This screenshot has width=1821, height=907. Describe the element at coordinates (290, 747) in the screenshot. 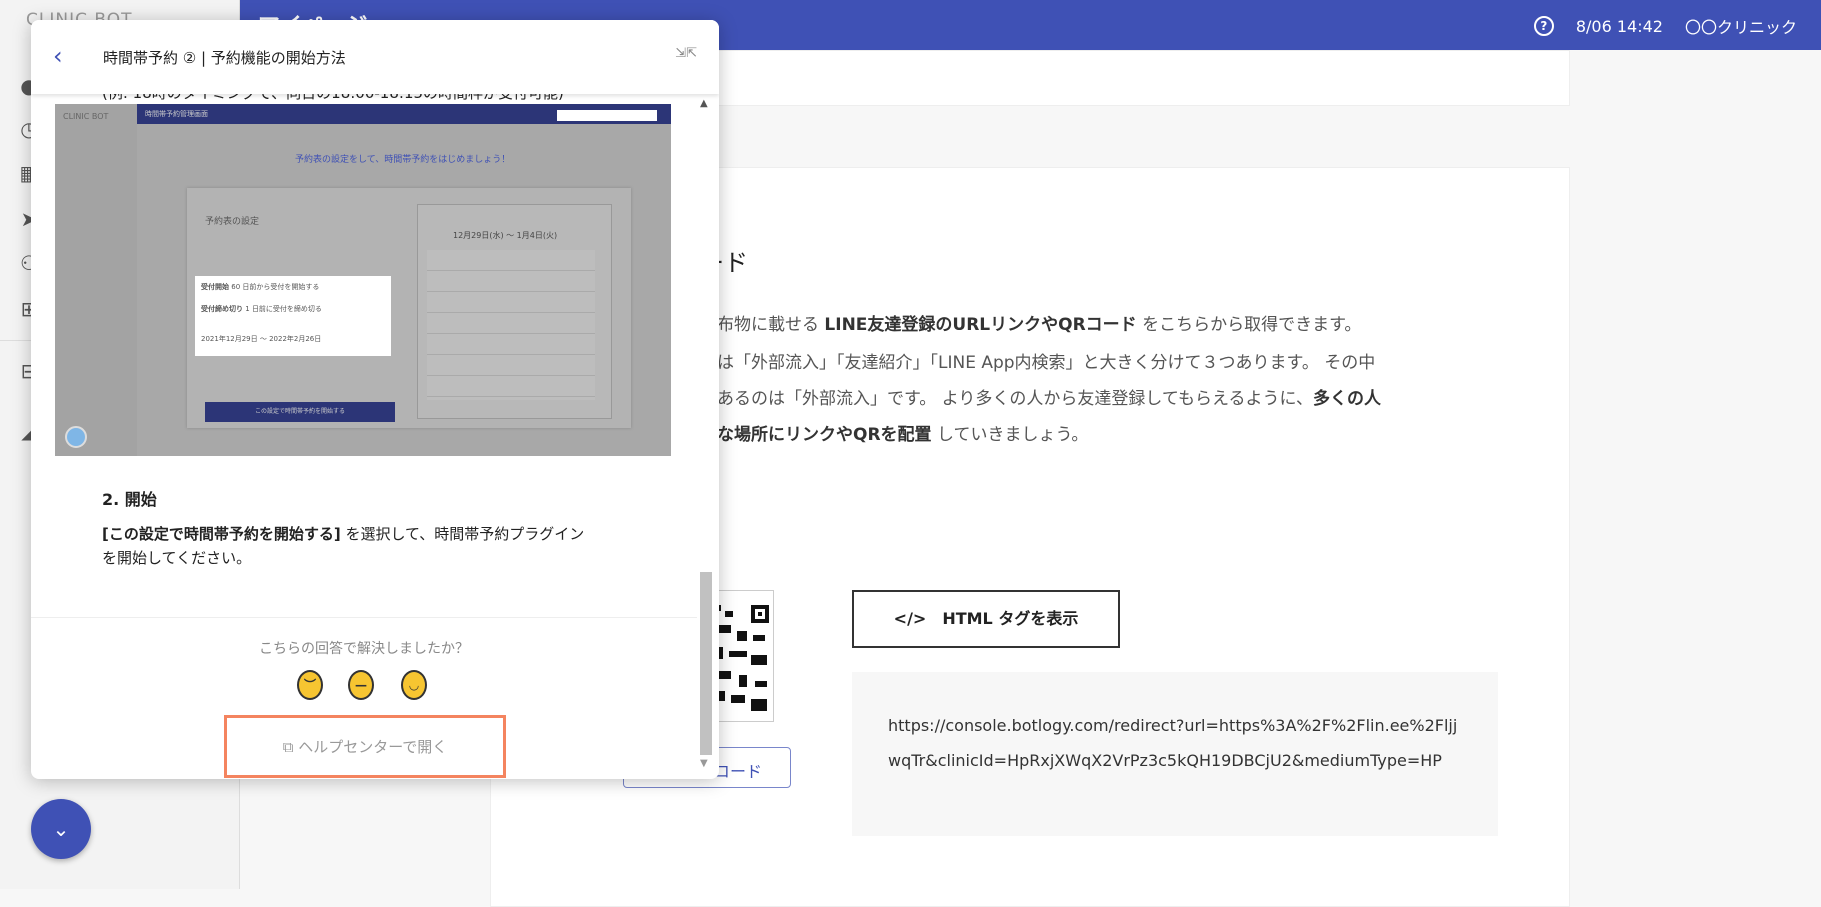

I see `external-link-icon: ⧉` at that location.